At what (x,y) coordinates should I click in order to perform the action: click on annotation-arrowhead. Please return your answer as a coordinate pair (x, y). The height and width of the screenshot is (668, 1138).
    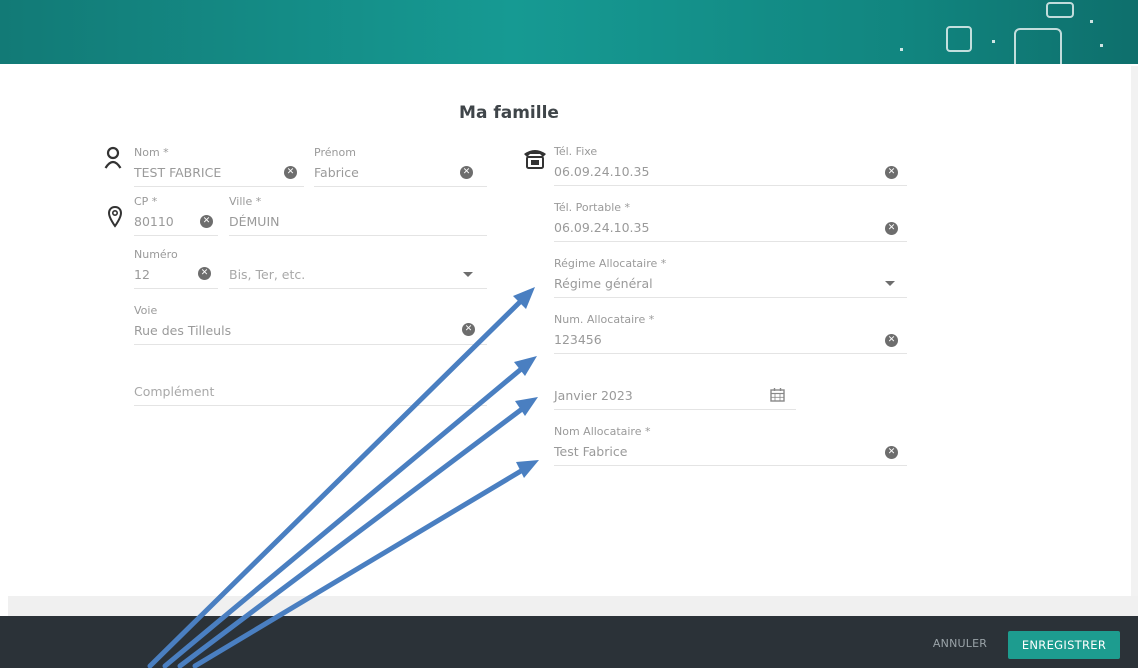
    Looking at the image, I should click on (527, 469).